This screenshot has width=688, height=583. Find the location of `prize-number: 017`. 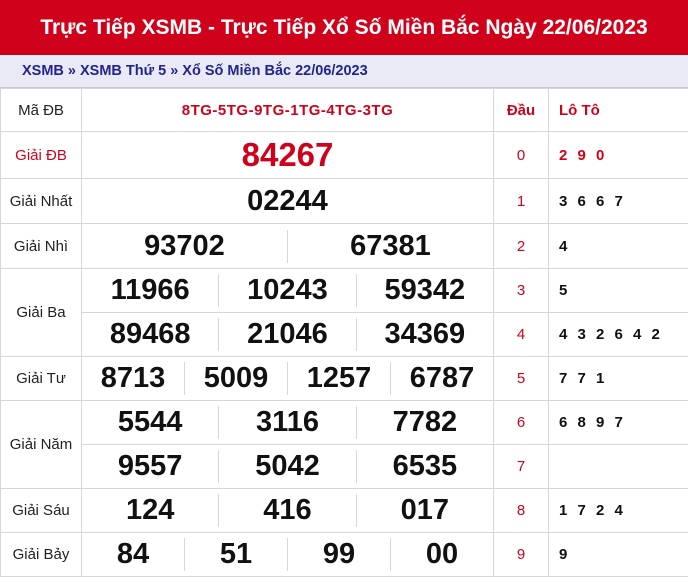

prize-number: 017 is located at coordinates (424, 510).